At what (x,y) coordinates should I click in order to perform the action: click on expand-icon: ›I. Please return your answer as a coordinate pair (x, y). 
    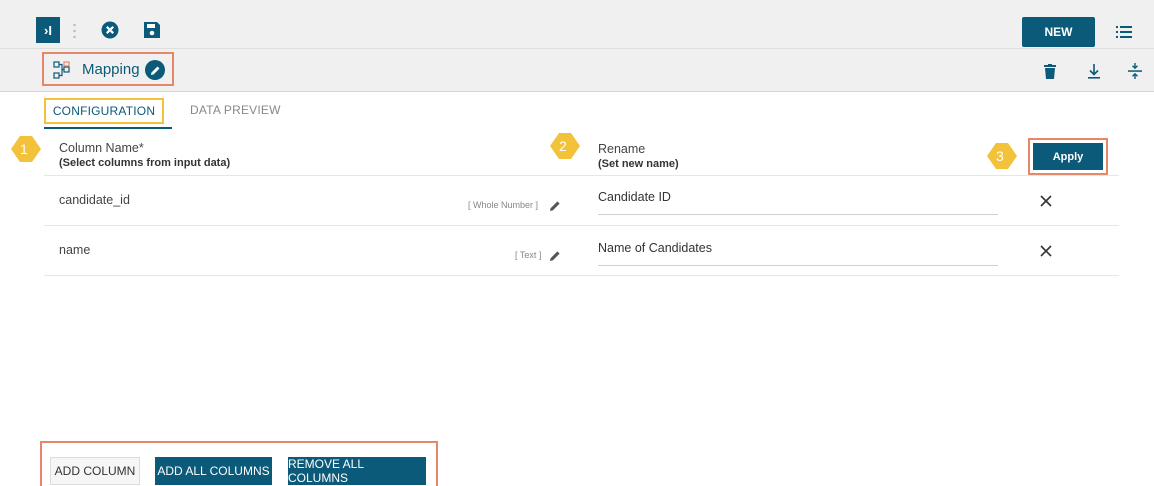
    Looking at the image, I should click on (48, 30).